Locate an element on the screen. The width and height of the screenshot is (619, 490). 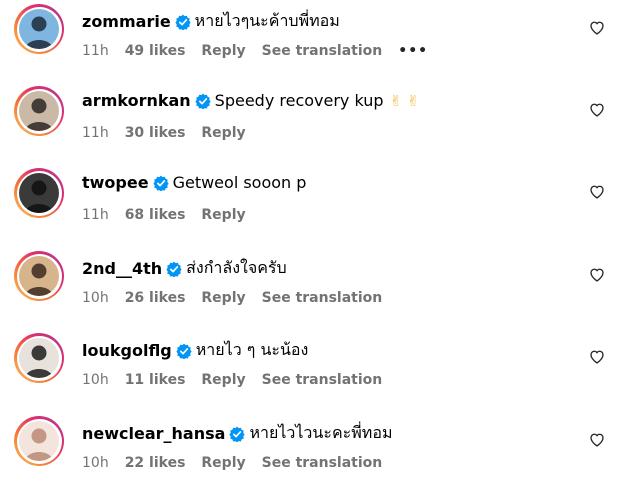
comment-username: newclear_hansa is located at coordinates (153, 433).